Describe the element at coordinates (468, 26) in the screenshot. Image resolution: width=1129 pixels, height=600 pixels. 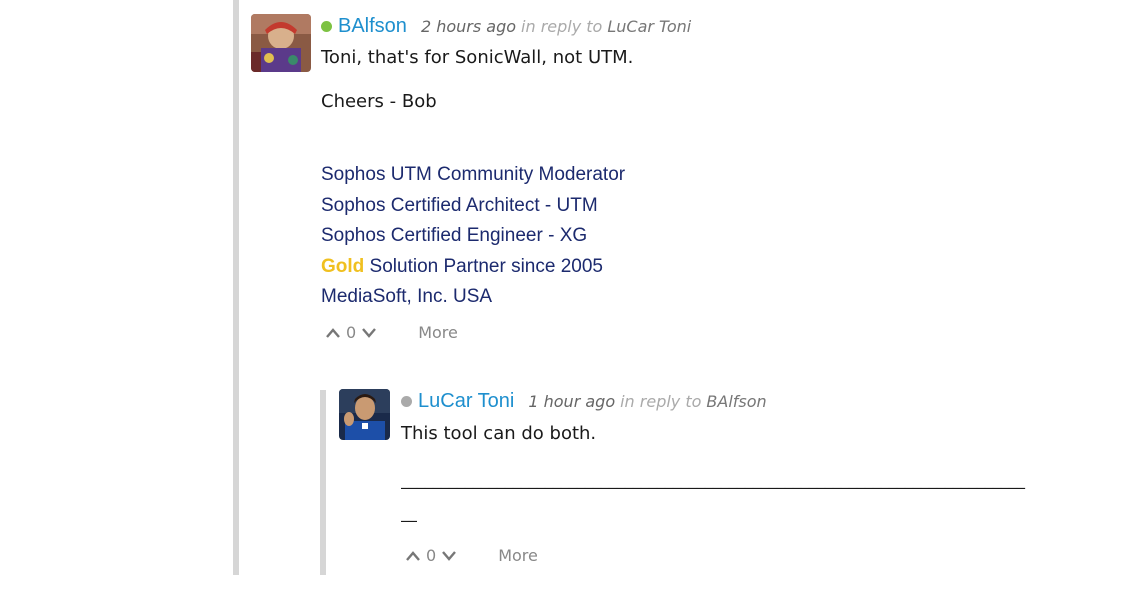
I see `timestamp: 2 hours ago` at that location.